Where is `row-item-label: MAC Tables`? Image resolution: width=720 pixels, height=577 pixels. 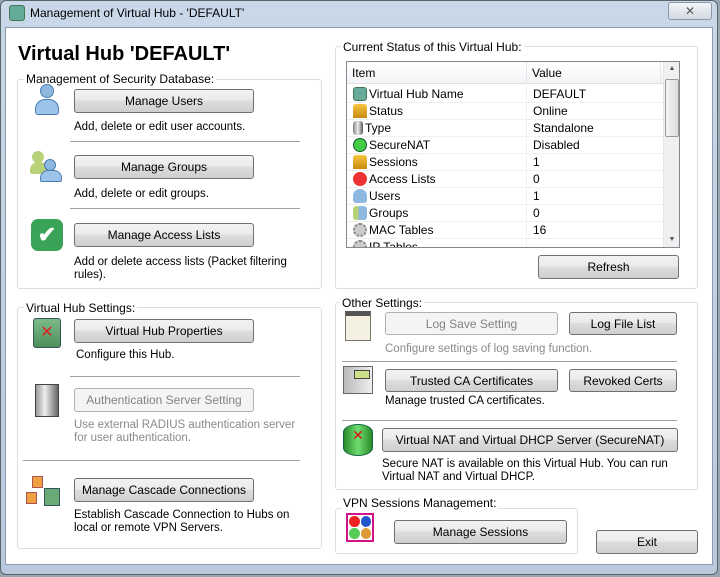 row-item-label: MAC Tables is located at coordinates (401, 230).